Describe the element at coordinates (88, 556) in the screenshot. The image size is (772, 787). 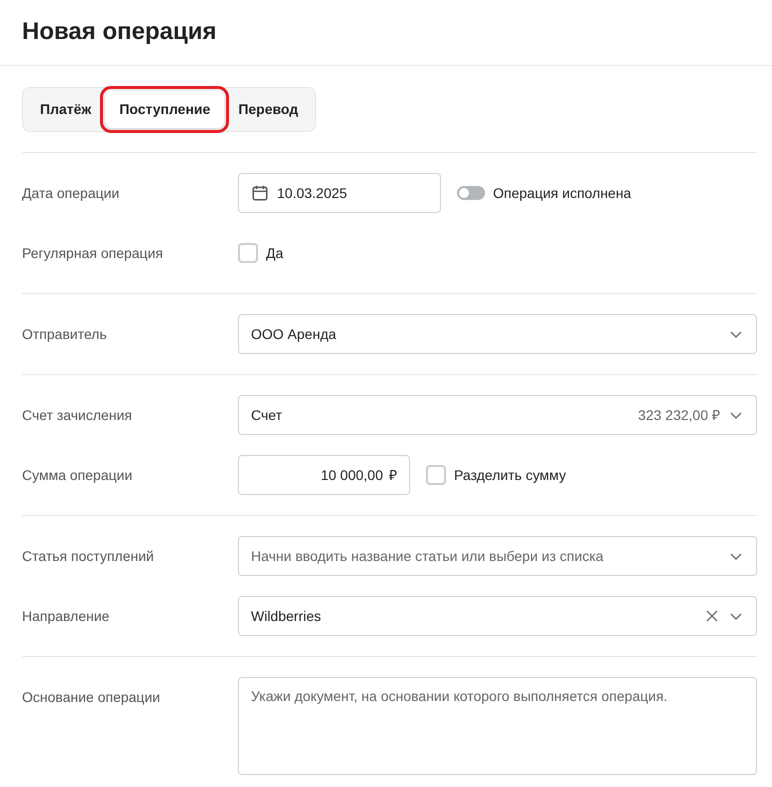
I see `field-label: Статья поступлений` at that location.